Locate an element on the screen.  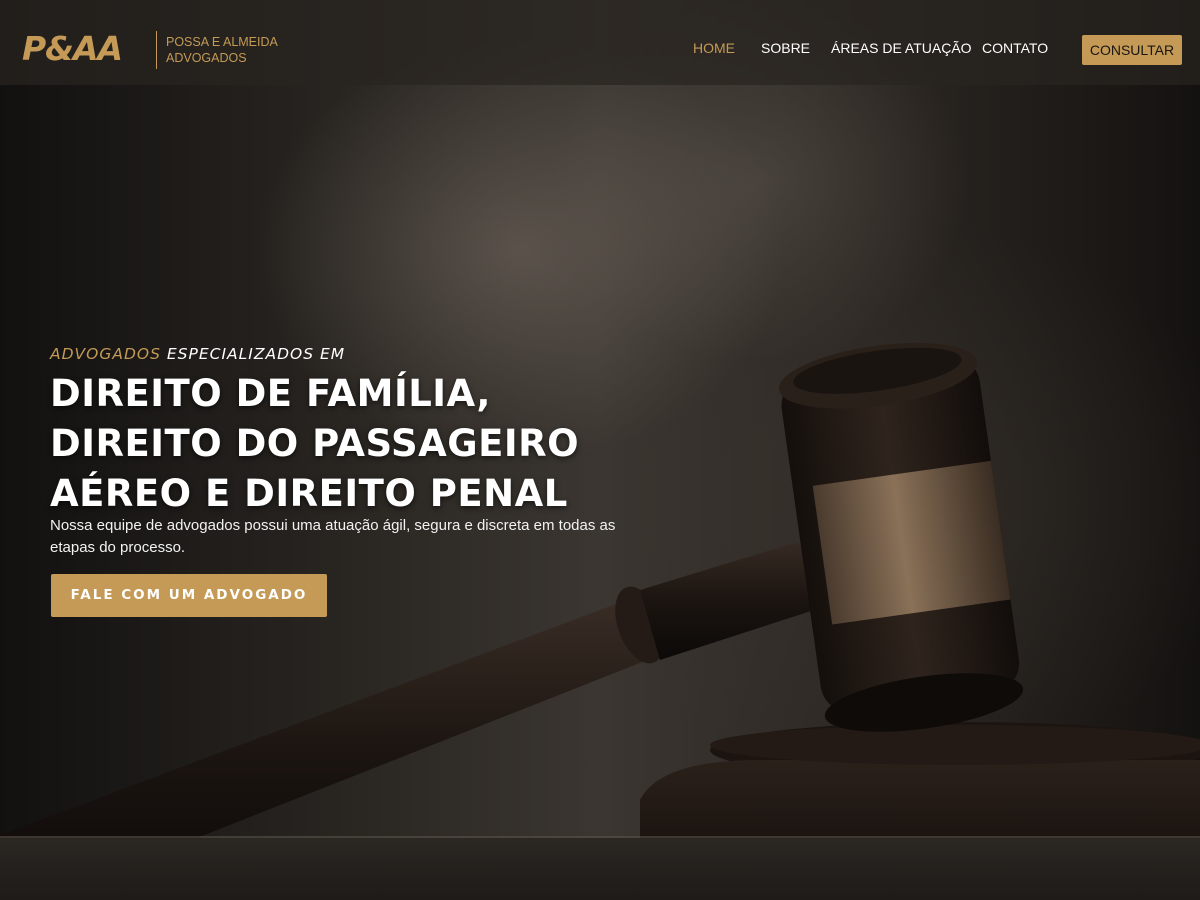
nav-areas-de-atuacao: ÁREAS DE ATUAÇÃO is located at coordinates (901, 48).